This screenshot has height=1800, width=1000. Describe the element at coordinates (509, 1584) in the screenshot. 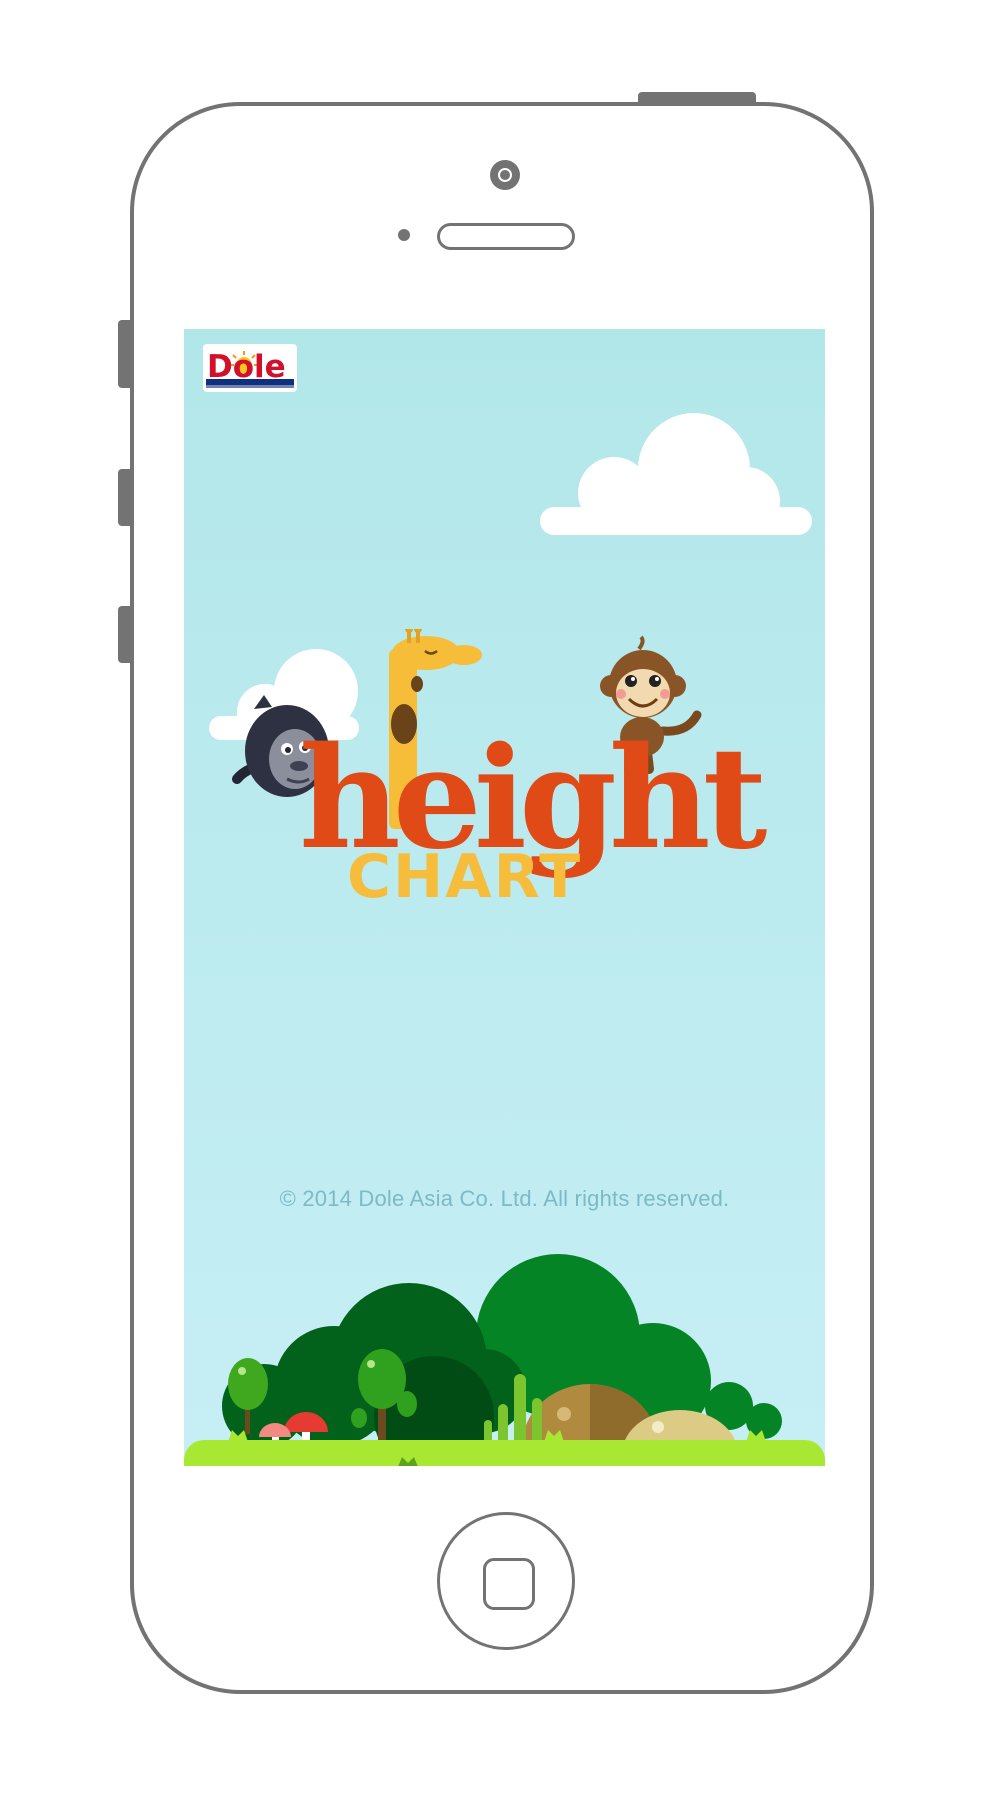

I see `home-square-icon` at that location.